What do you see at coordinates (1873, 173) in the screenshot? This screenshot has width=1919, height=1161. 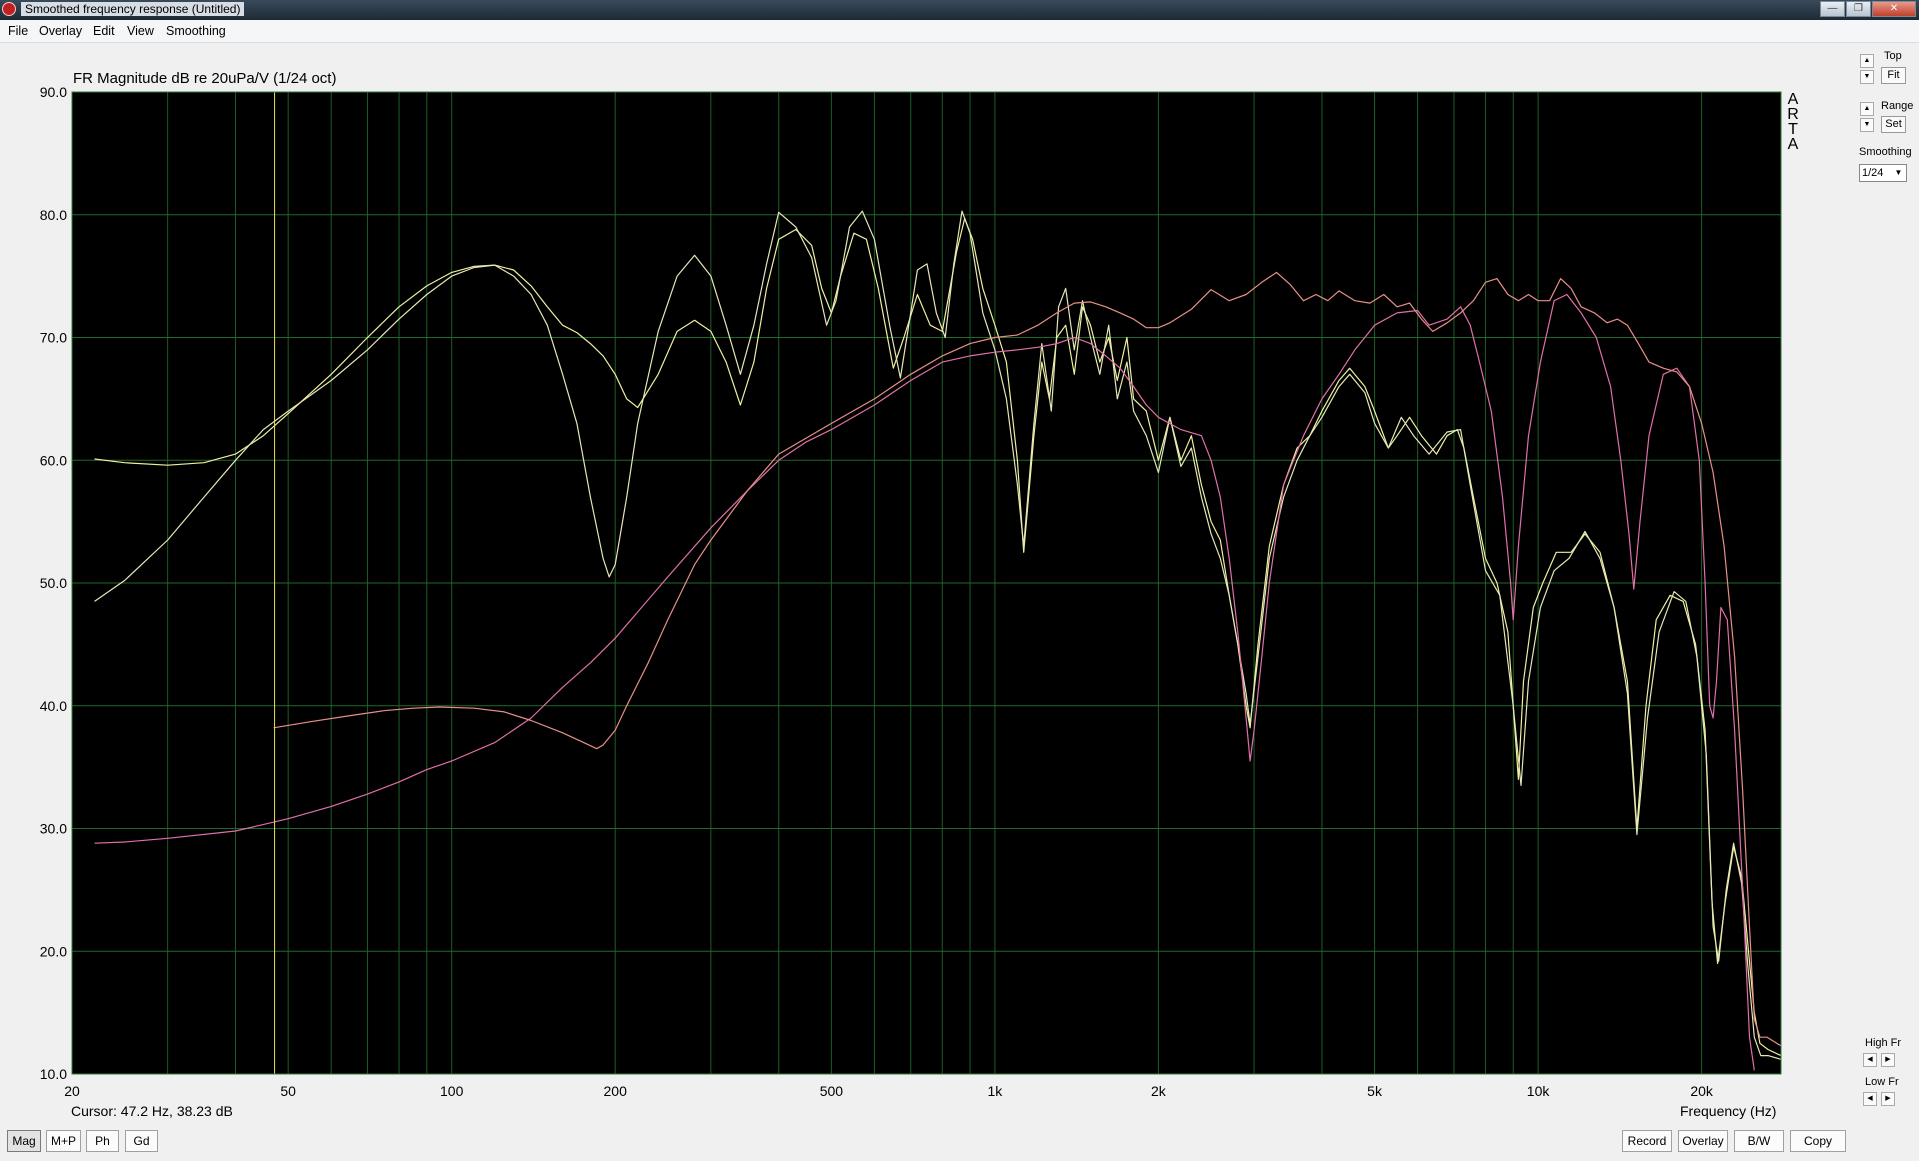 I see `smoothing-value: 1/24` at bounding box center [1873, 173].